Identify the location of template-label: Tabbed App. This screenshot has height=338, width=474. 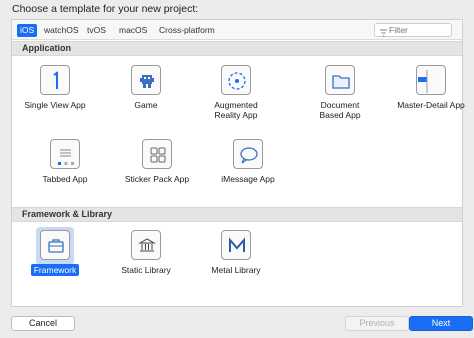
(65, 179).